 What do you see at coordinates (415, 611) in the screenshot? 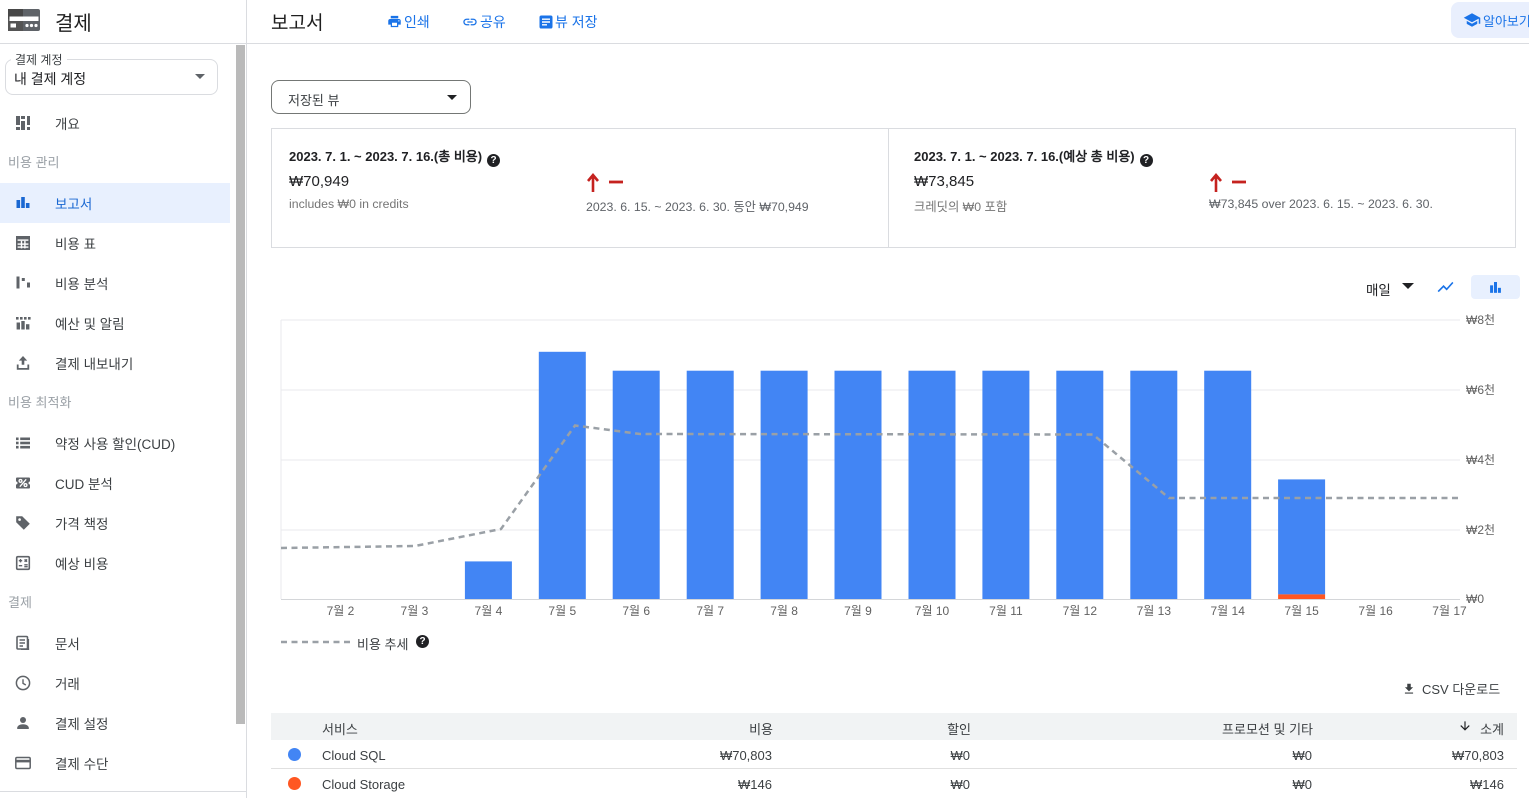
I see `svg-text: 7월 3` at bounding box center [415, 611].